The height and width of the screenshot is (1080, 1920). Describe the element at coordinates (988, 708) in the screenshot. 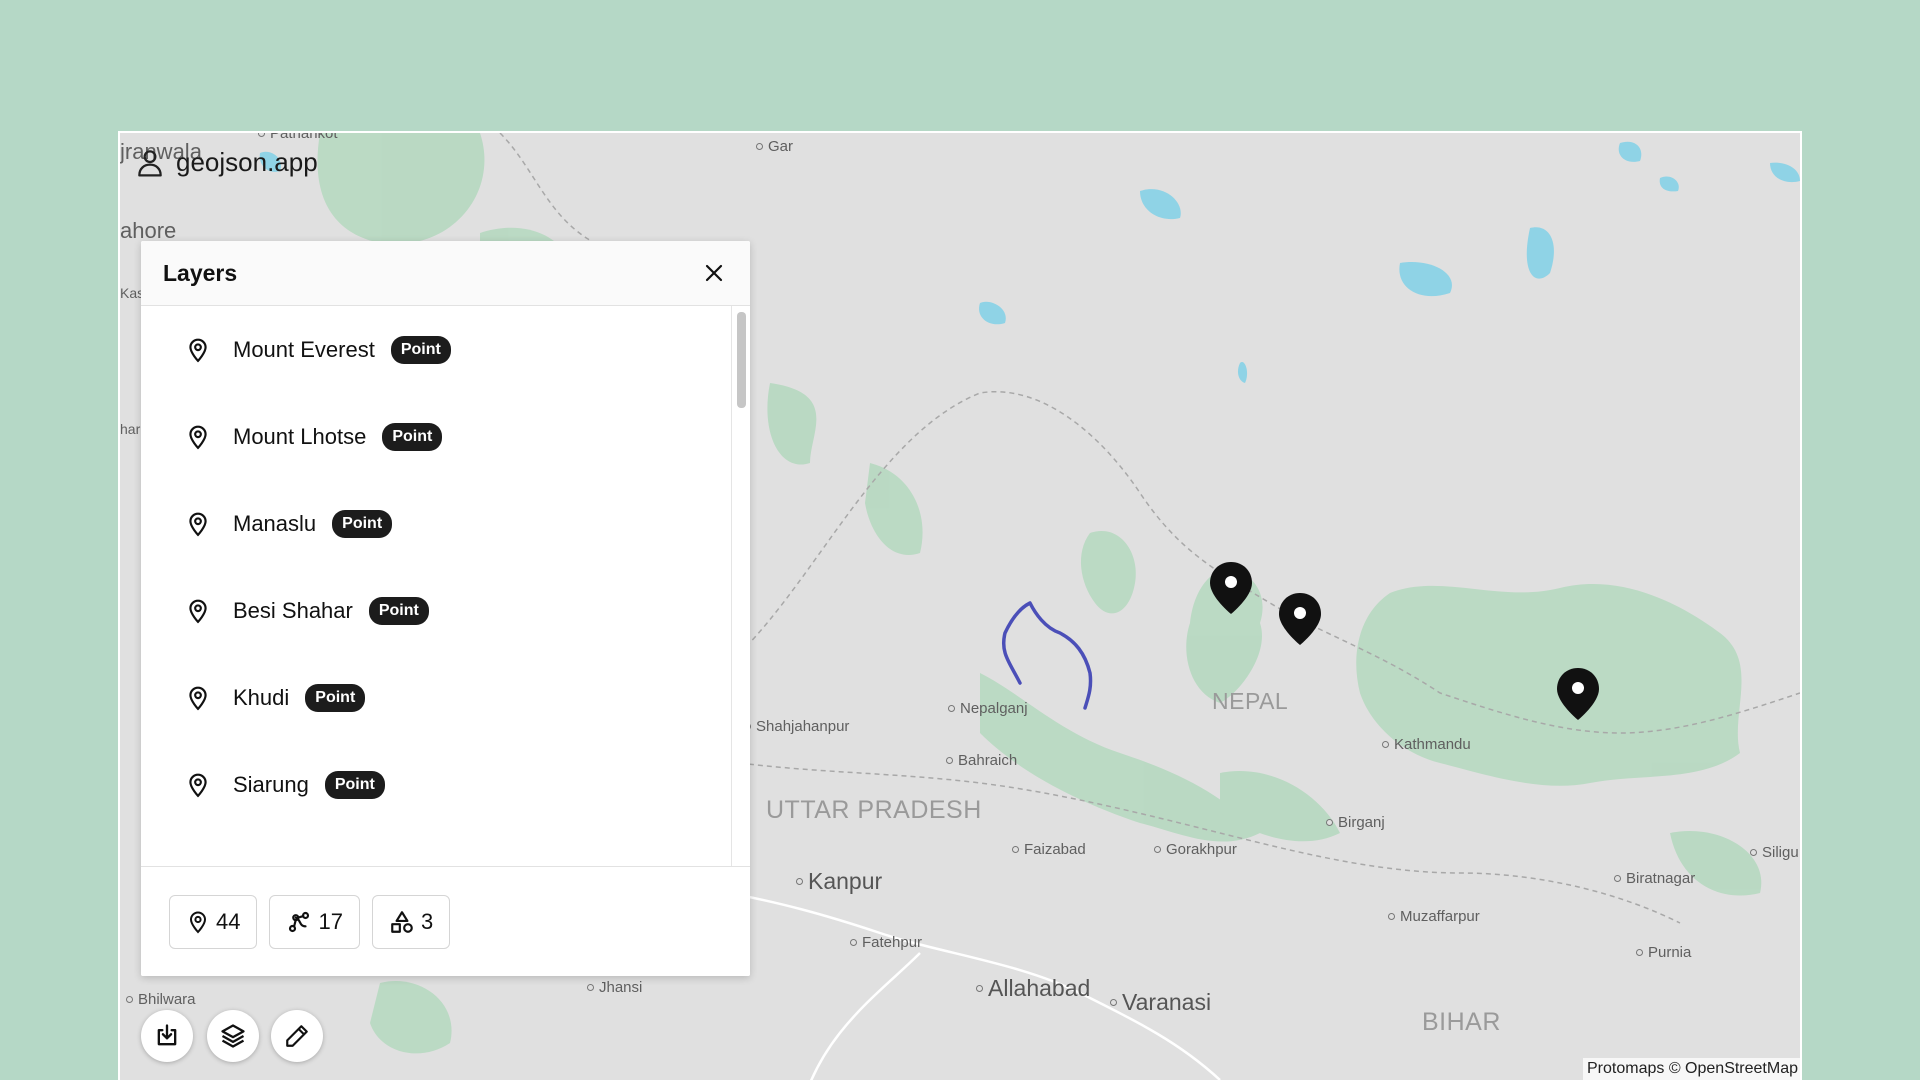

I see `place-label: Nepalganj` at that location.